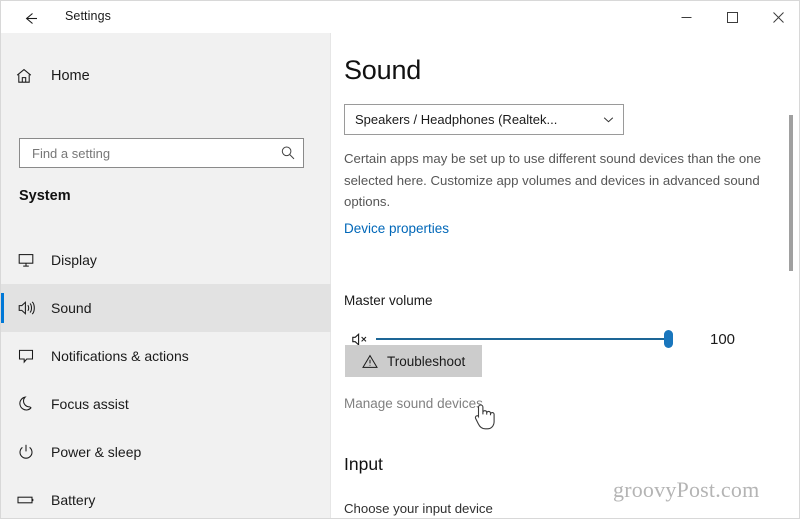 This screenshot has width=800, height=519. I want to click on slider-track-bar, so click(522, 339).